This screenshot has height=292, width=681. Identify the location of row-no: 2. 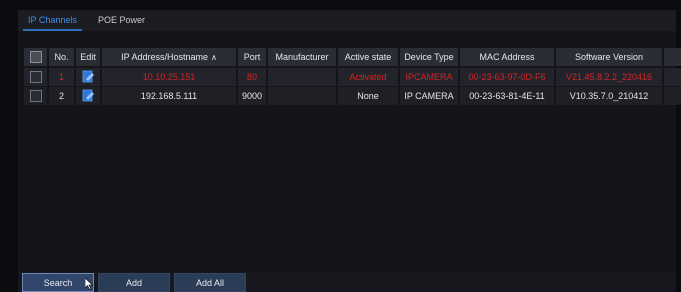
(61, 96).